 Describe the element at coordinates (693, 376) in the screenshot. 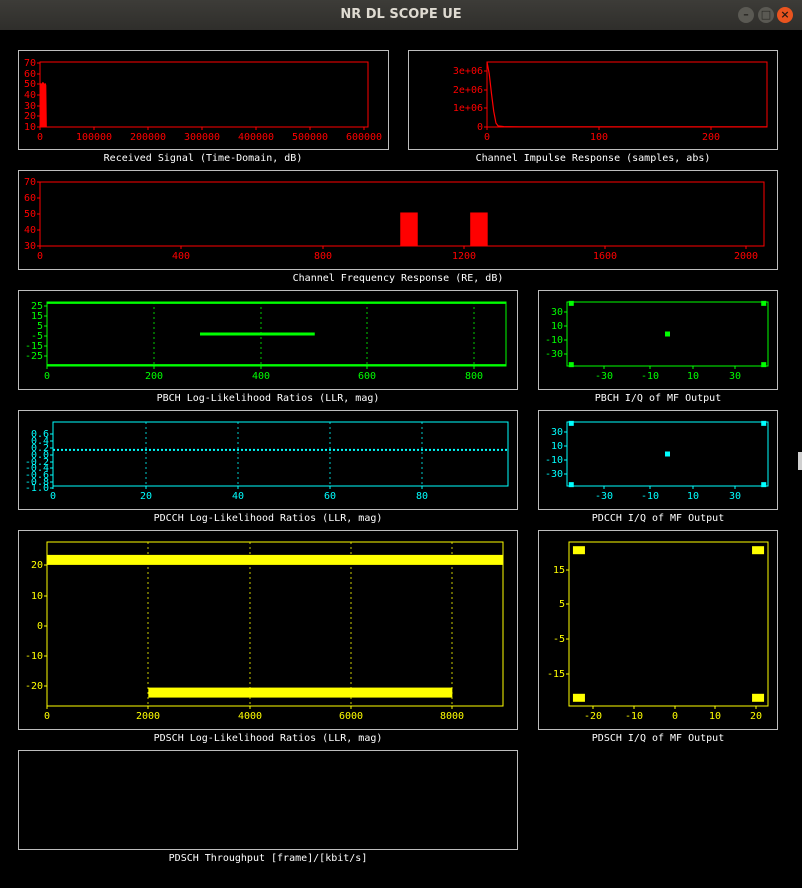

I see `pbch_iq-x-tick-label: 10` at that location.